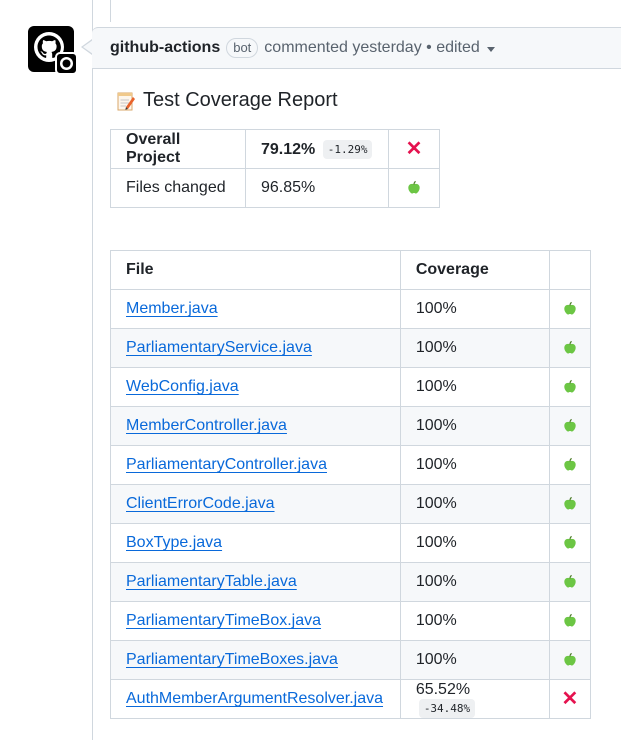 This screenshot has width=621, height=740. I want to click on report-title-text: Test Coverage Report, so click(240, 100).